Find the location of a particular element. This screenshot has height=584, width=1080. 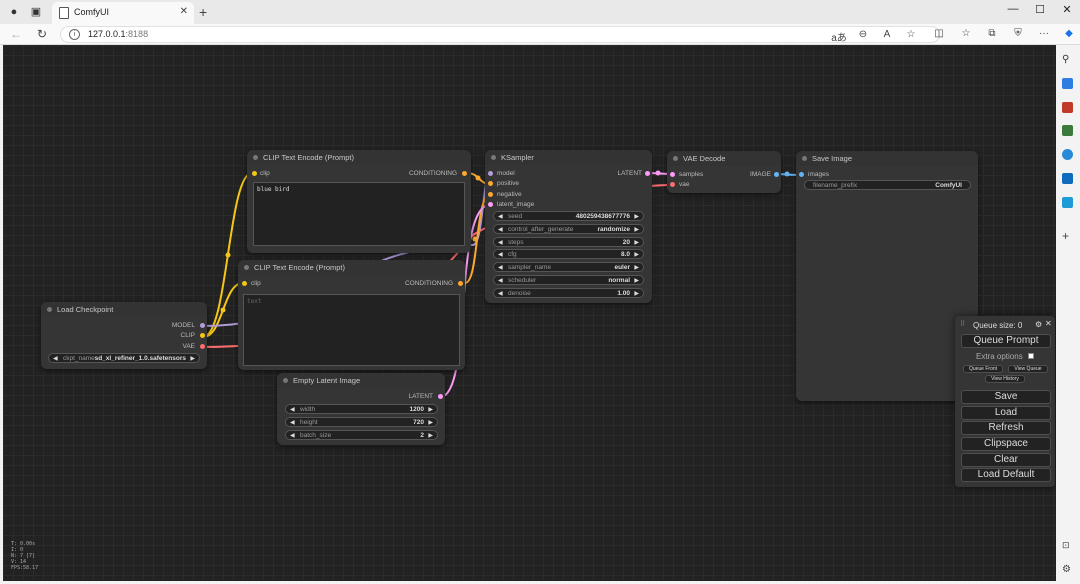

text-size-icon: A is located at coordinates (887, 34).